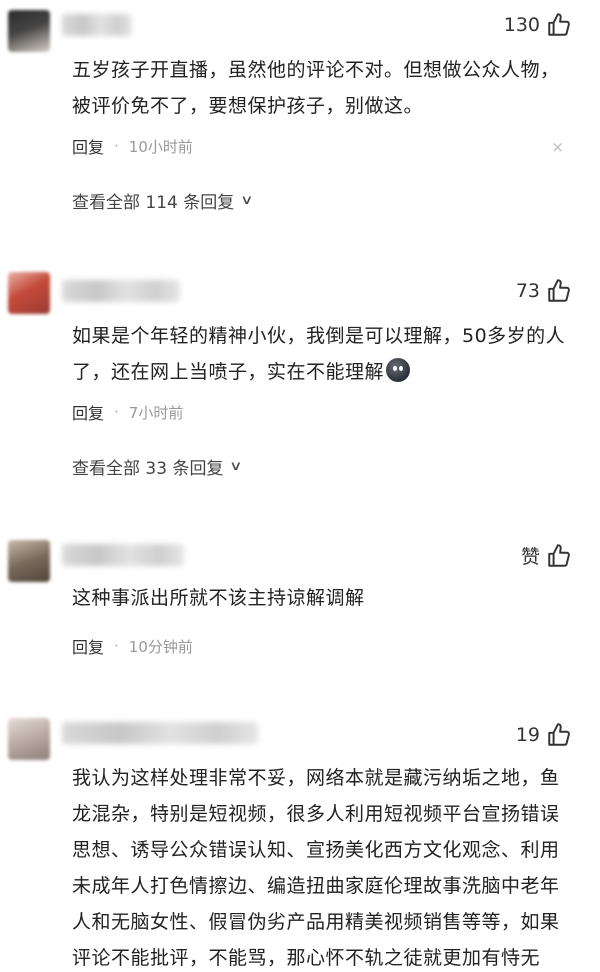 Image resolution: width=600 pixels, height=972 pixels. Describe the element at coordinates (521, 25) in the screenshot. I see `like-count: 130` at that location.